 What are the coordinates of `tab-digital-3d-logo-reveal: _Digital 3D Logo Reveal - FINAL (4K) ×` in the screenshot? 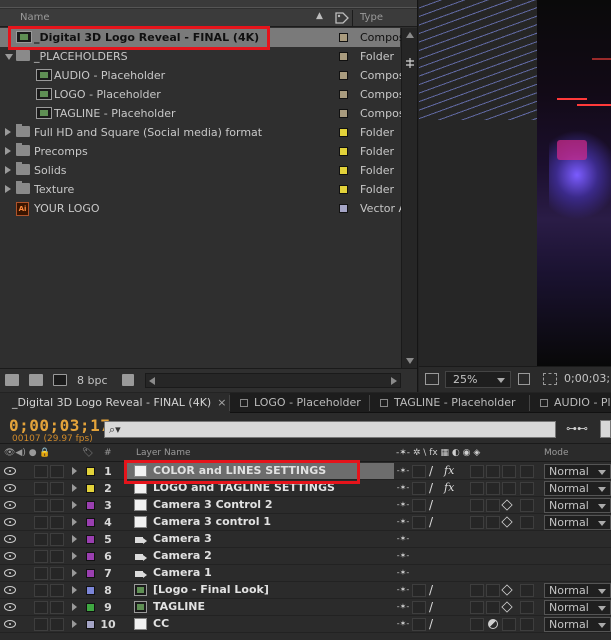 It's located at (115, 403).